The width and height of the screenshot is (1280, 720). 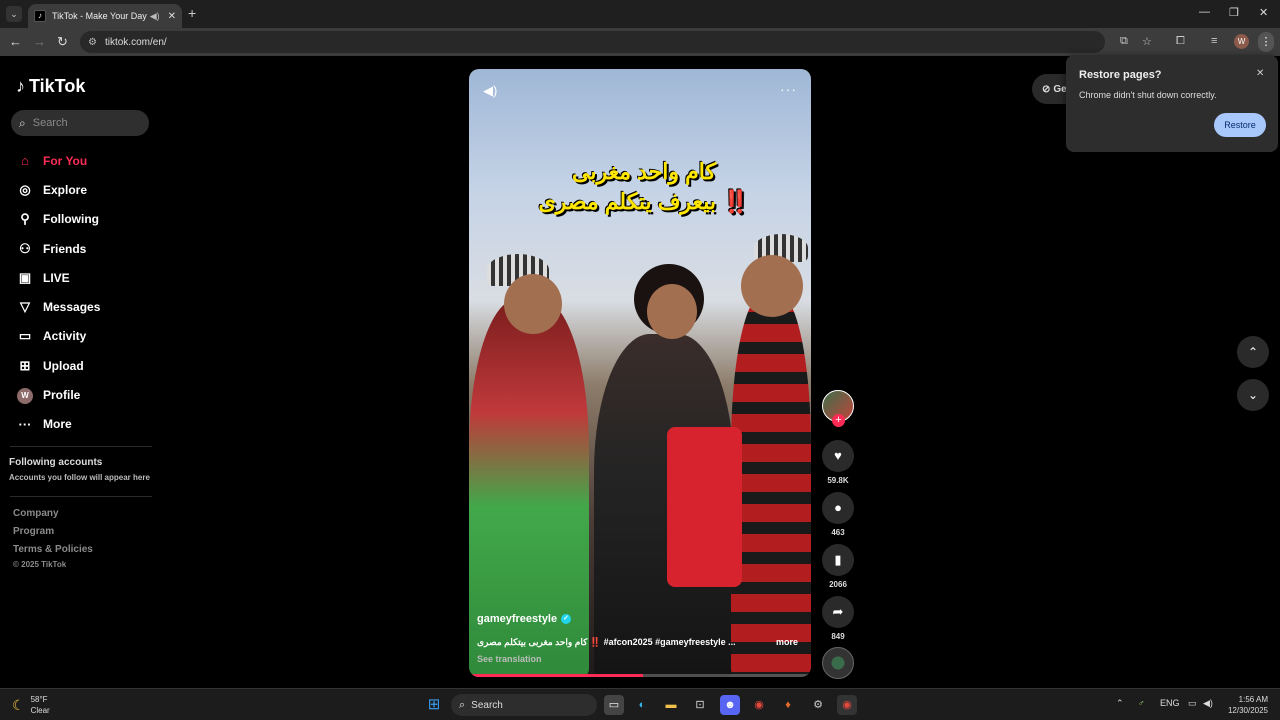 I want to click on task-view-icon: ▭, so click(x=614, y=705).